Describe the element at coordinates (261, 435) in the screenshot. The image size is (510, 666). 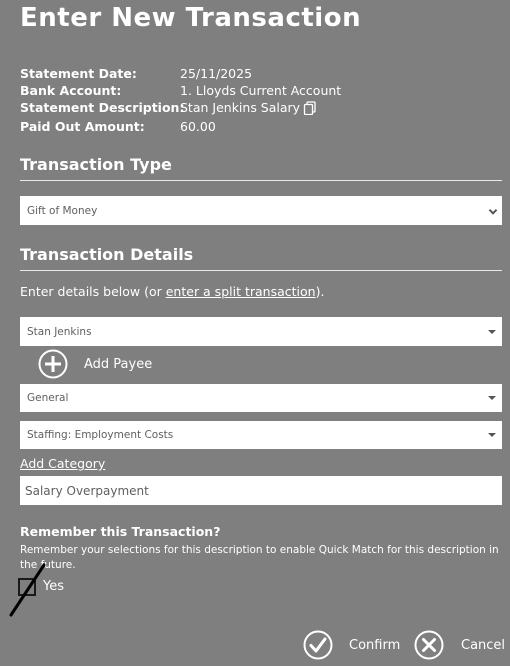
I see `category-select: Staffing: Employment Costs` at that location.